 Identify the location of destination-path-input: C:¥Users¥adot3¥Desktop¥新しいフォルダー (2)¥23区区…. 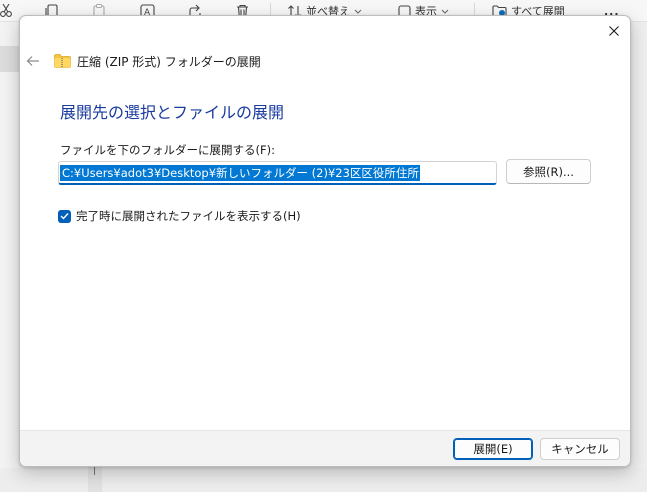
(277, 173).